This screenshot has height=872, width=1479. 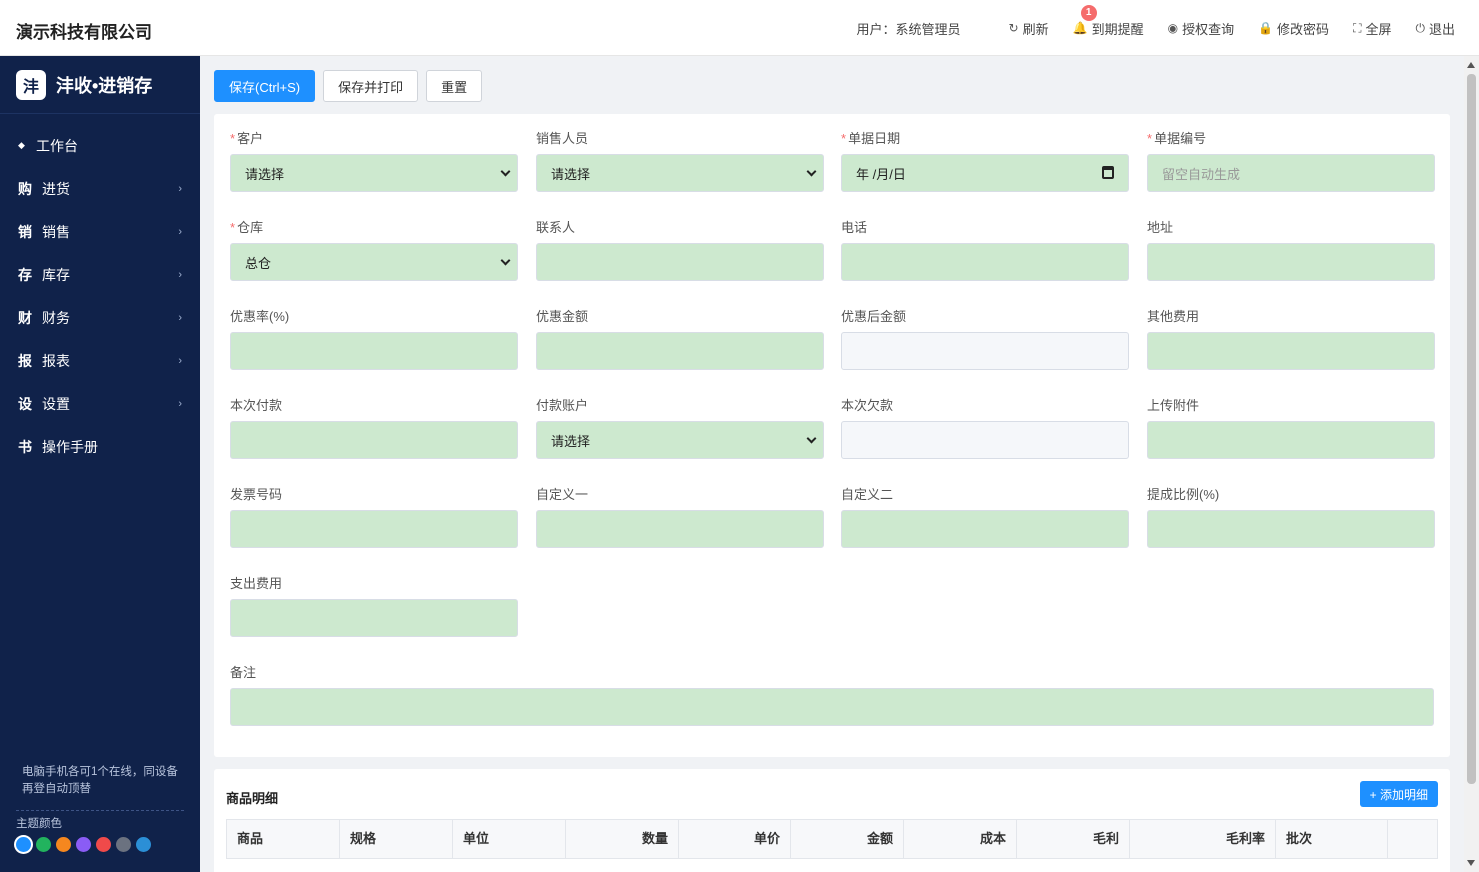 I want to click on salesperson-field: 销售人员 请选择, so click(x=680, y=161).